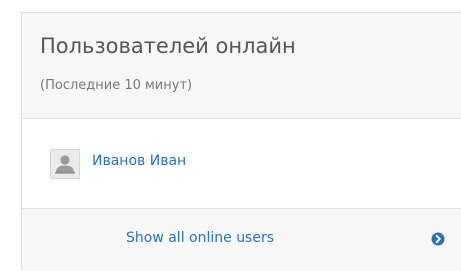 Image resolution: width=461 pixels, height=271 pixels. I want to click on avatar, so click(65, 164).